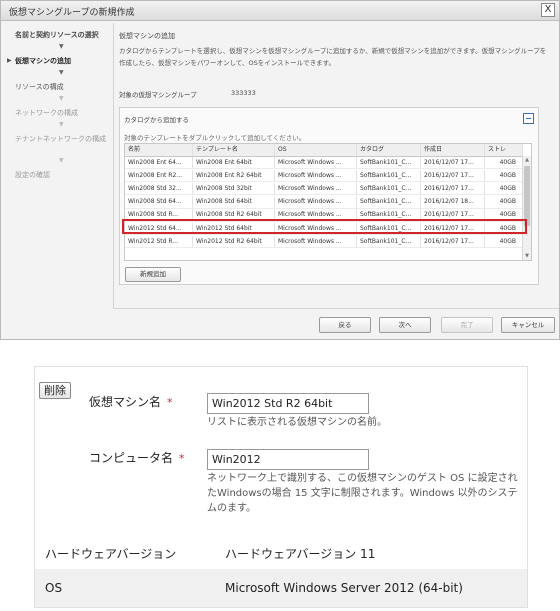 The height and width of the screenshot is (611, 560). What do you see at coordinates (243, 93) in the screenshot?
I see `target-group-value: 333333` at bounding box center [243, 93].